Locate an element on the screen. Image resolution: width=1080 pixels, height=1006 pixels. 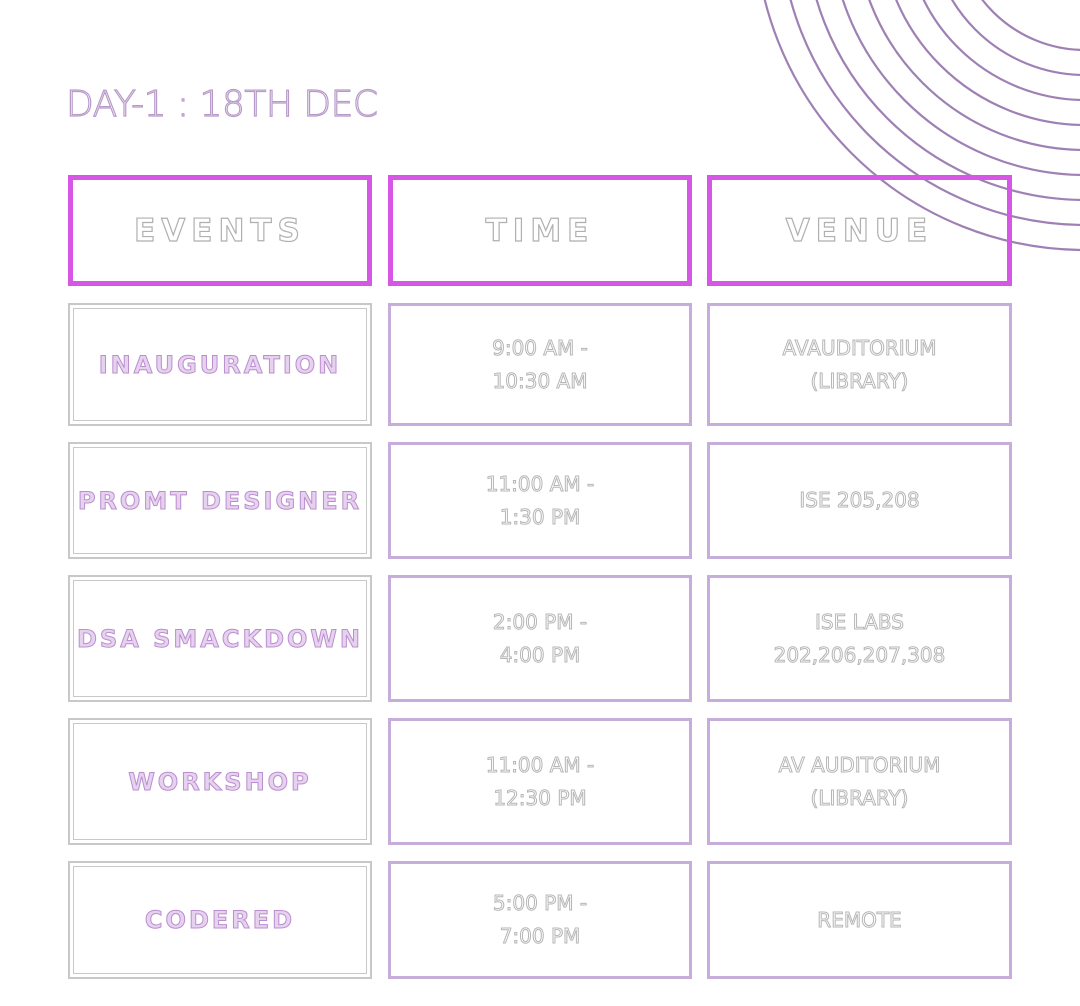
venue-text: AV AUDITORIUM (LIBRARY) is located at coordinates (859, 781).